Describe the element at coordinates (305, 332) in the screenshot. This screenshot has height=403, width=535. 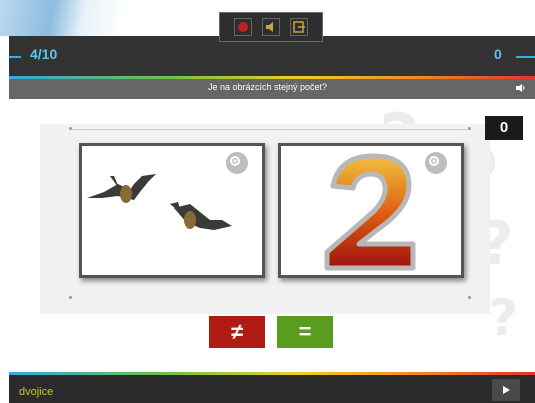
I see `equal-button: =` at that location.